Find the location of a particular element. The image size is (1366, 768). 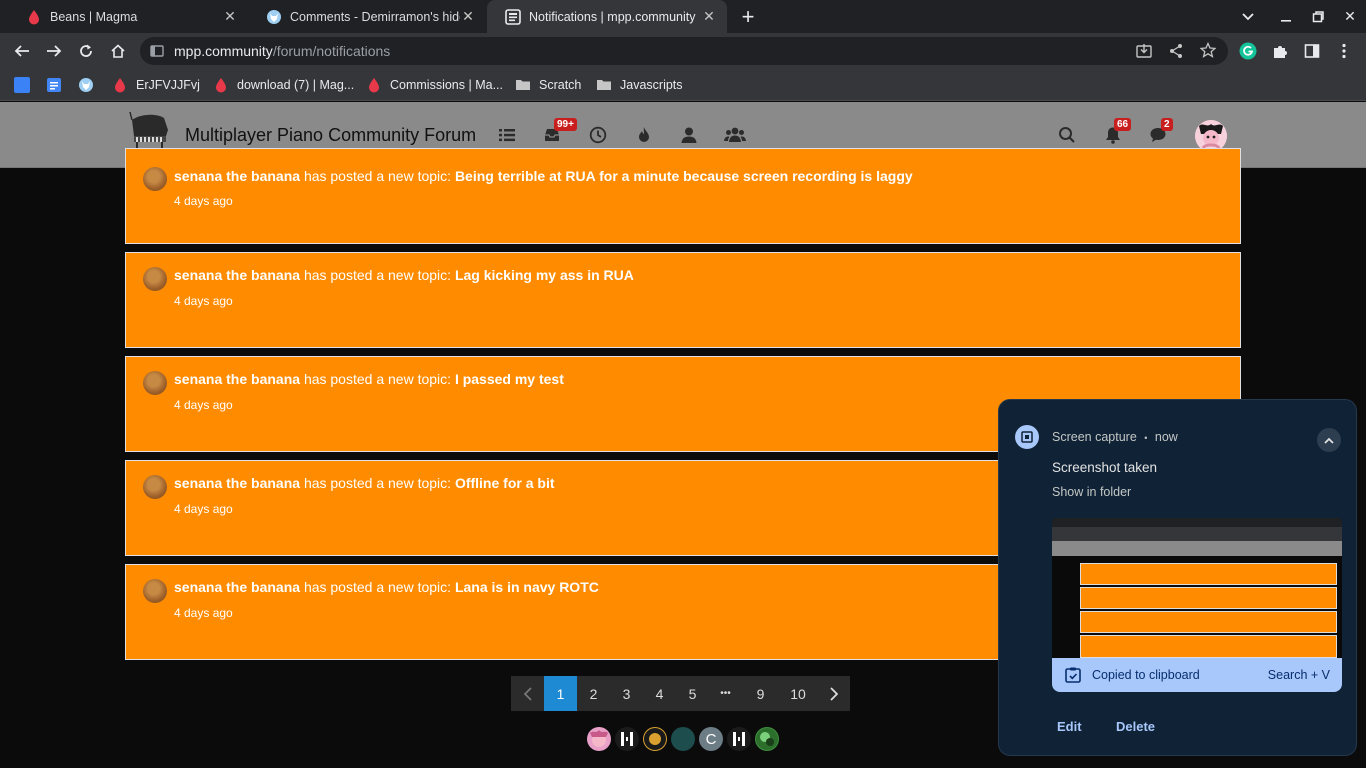

bookmark-wolf is located at coordinates (90, 85).